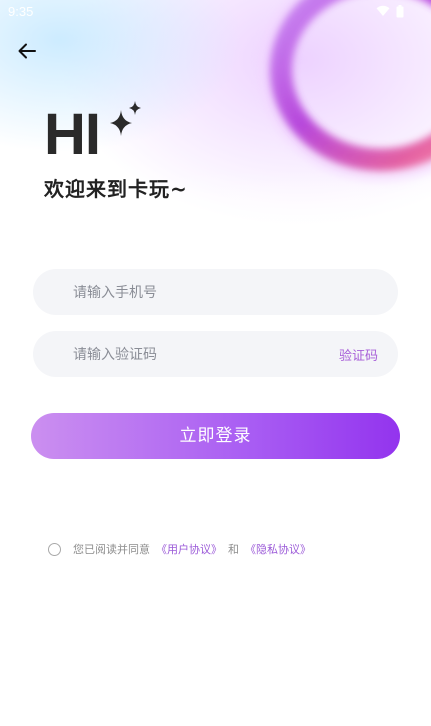  Describe the element at coordinates (345, 91) in the screenshot. I see `decorative-ring` at that location.